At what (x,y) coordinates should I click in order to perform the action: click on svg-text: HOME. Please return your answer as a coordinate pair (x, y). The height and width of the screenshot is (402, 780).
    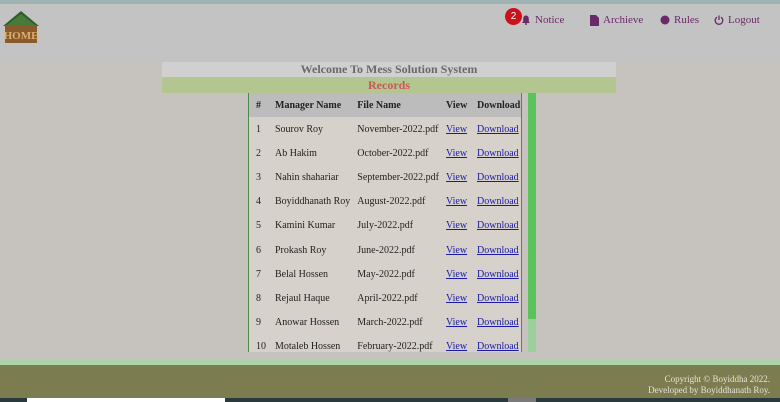
    Looking at the image, I should click on (21, 36).